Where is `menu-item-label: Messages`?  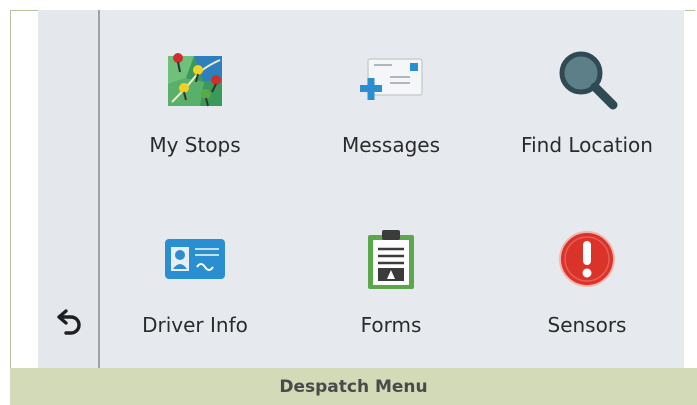 menu-item-label: Messages is located at coordinates (391, 145).